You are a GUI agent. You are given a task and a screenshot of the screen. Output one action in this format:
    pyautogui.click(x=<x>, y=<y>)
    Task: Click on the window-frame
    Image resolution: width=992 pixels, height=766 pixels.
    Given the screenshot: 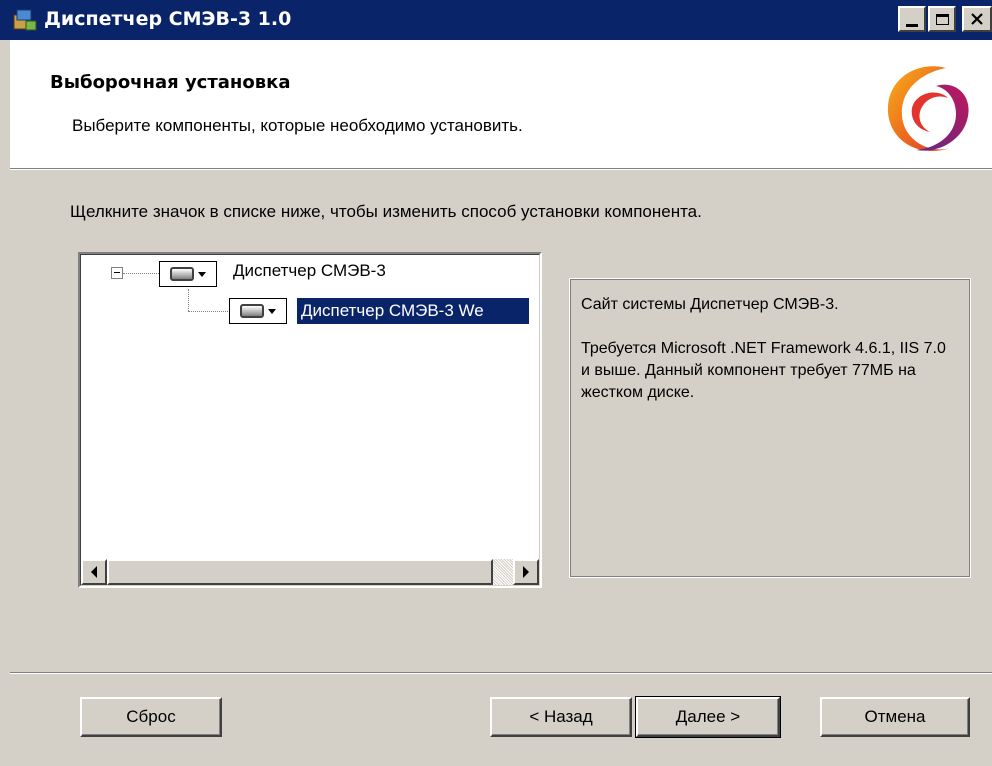 What is the action you would take?
    pyautogui.click(x=5, y=403)
    